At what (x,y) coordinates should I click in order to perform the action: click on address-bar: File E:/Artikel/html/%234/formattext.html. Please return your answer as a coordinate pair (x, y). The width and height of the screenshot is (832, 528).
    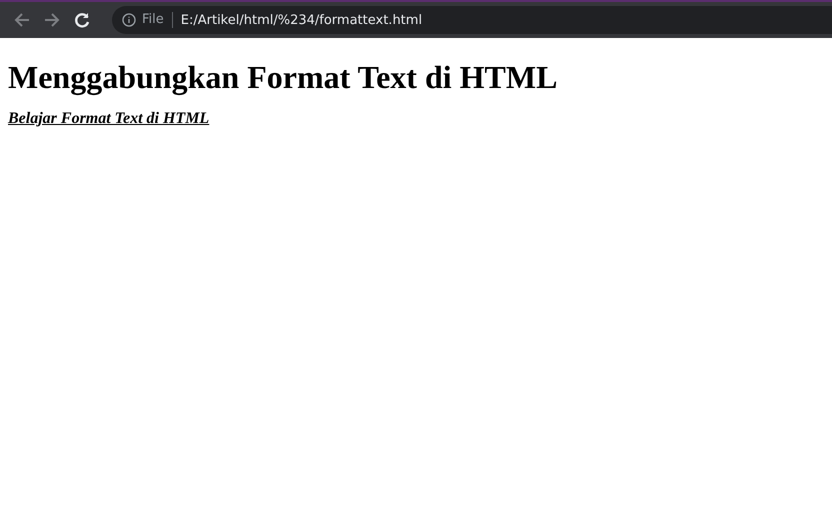
    Looking at the image, I should click on (472, 20).